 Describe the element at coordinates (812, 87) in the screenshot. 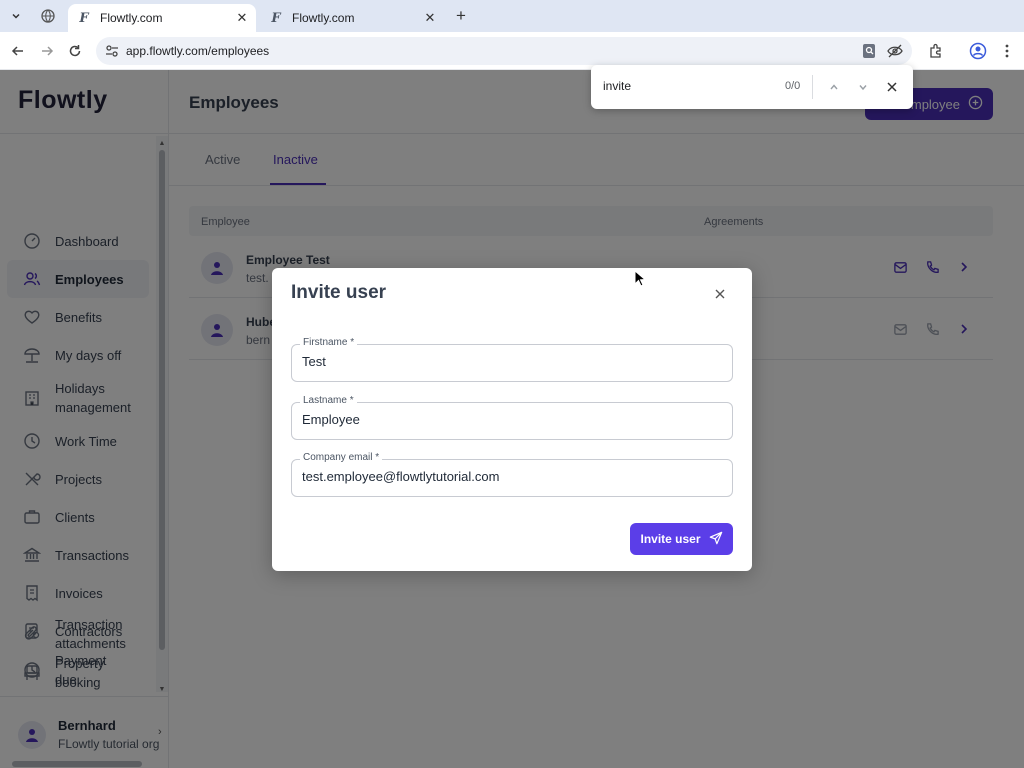

I see `divider` at that location.